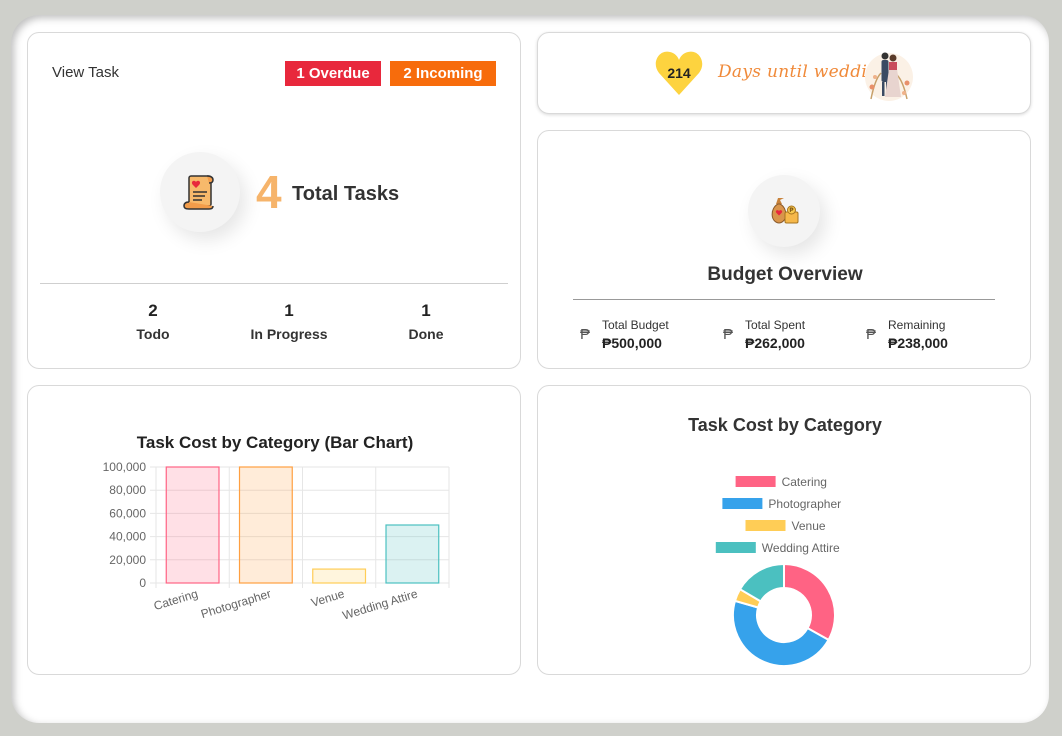 This screenshot has width=1062, height=736. Describe the element at coordinates (778, 571) in the screenshot. I see `donut-chart: Catering Photographer Venue Wedding Attire` at that location.